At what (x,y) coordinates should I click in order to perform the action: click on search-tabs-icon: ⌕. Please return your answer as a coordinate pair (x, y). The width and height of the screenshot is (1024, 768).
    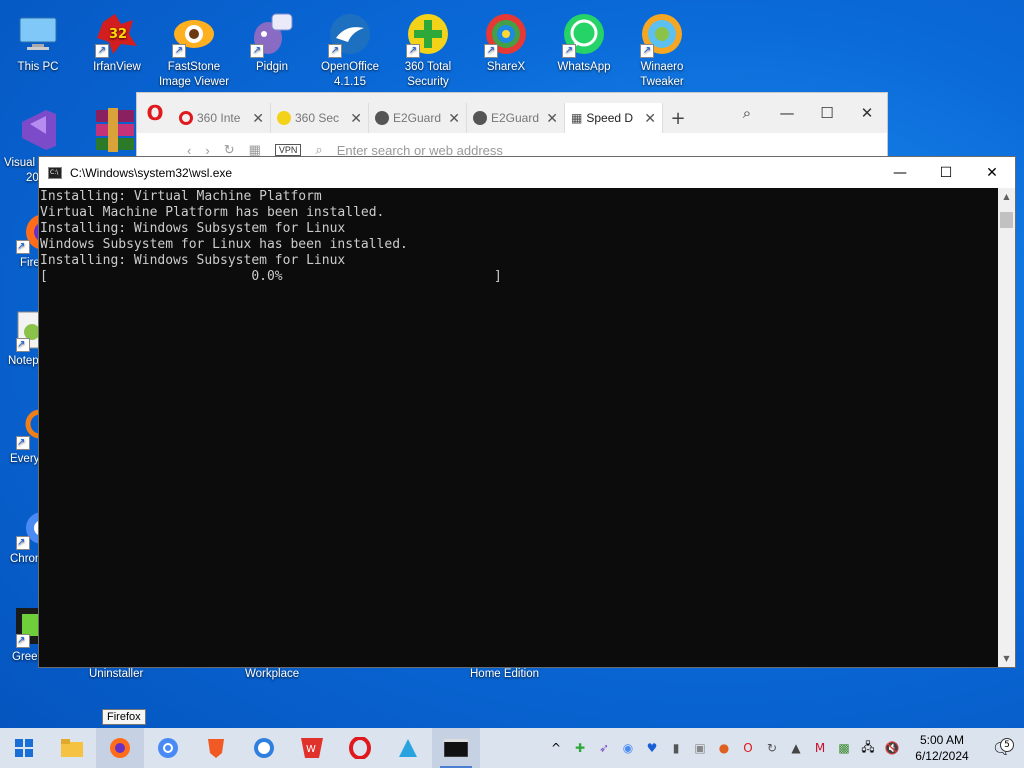
    Looking at the image, I should click on (747, 113).